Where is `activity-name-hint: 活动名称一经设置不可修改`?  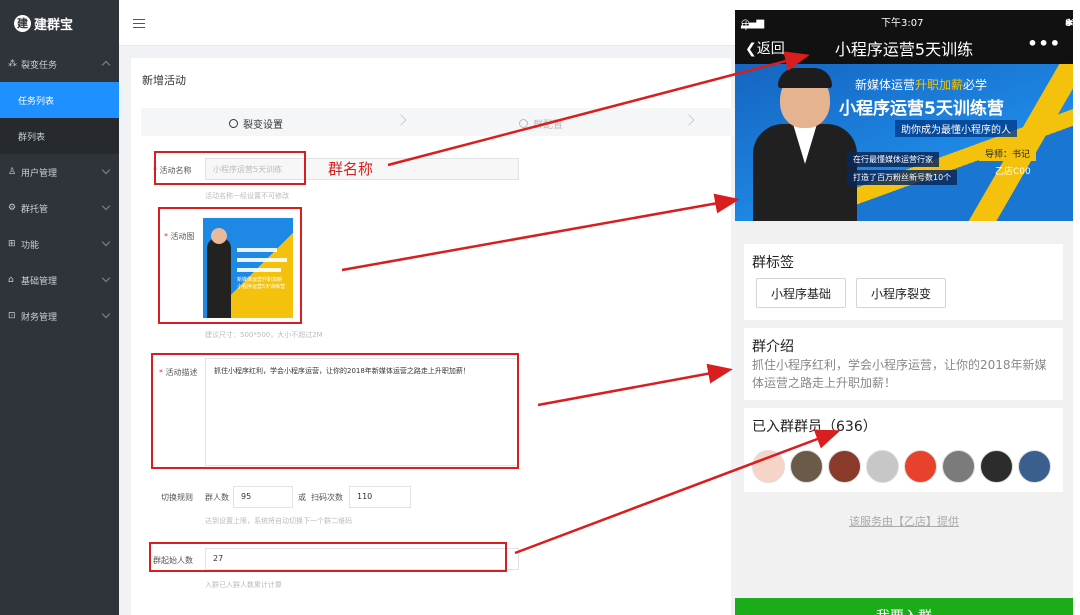 activity-name-hint: 活动名称一经设置不可修改 is located at coordinates (247, 196).